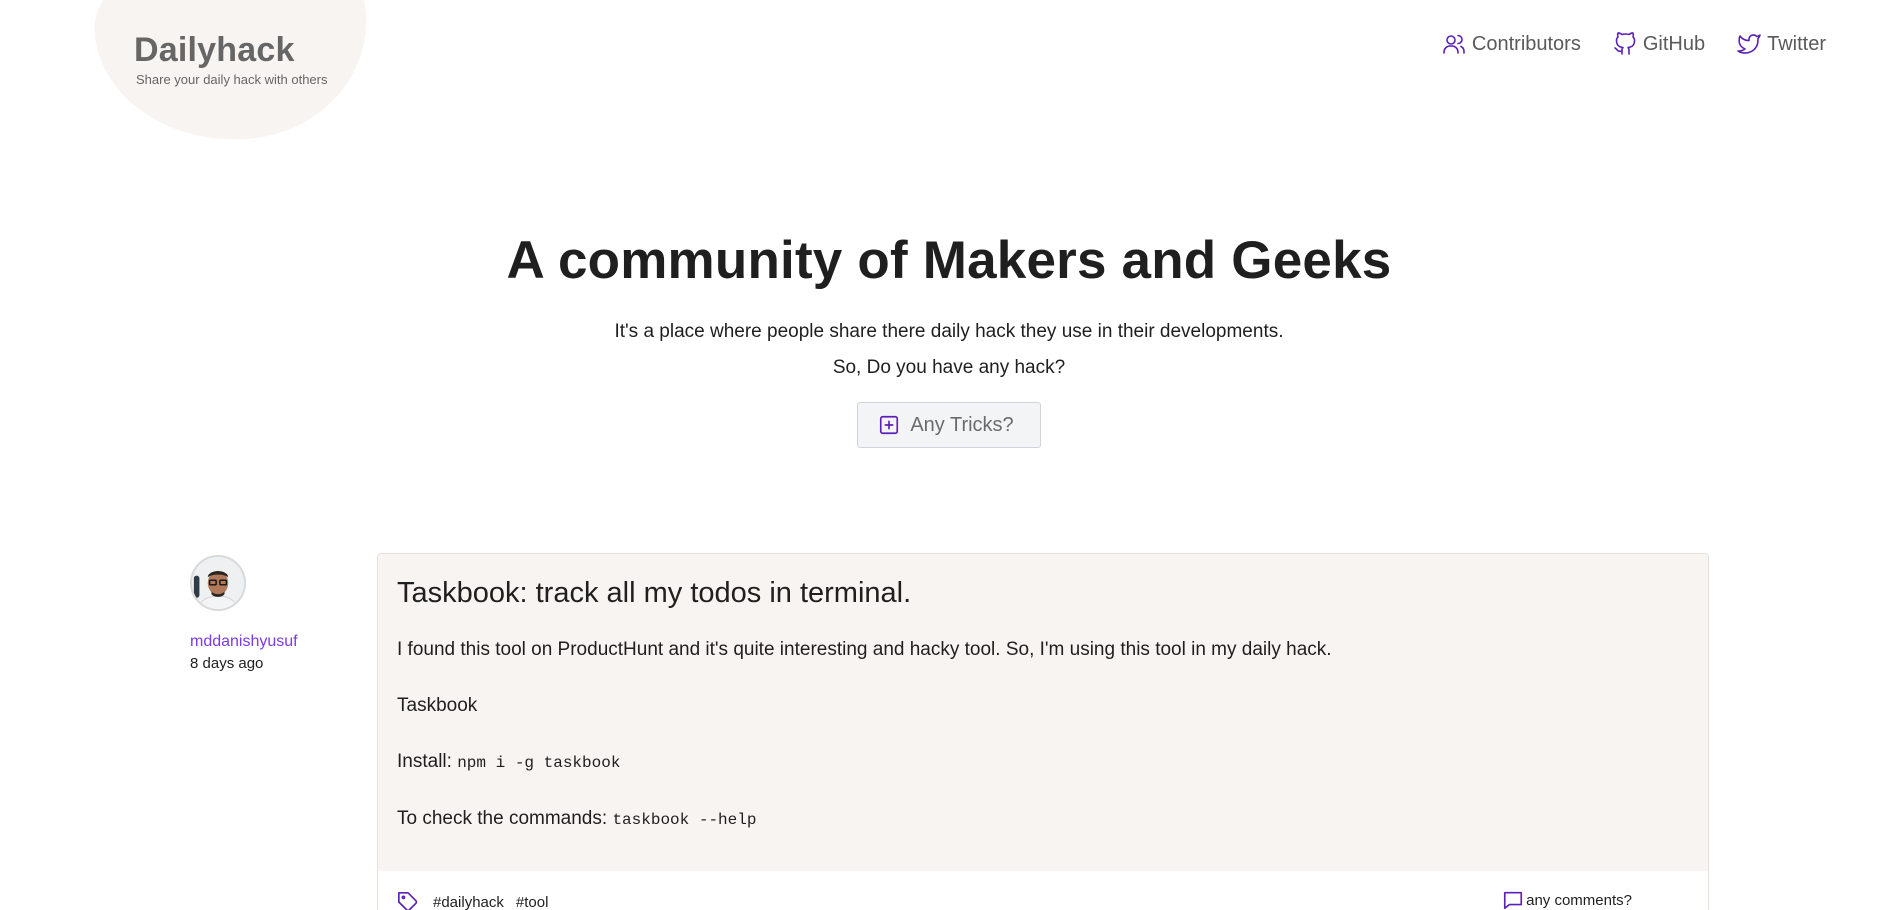 Image resolution: width=1898 pixels, height=910 pixels. I want to click on post-tags: #dailyhack #tool, so click(472, 900).